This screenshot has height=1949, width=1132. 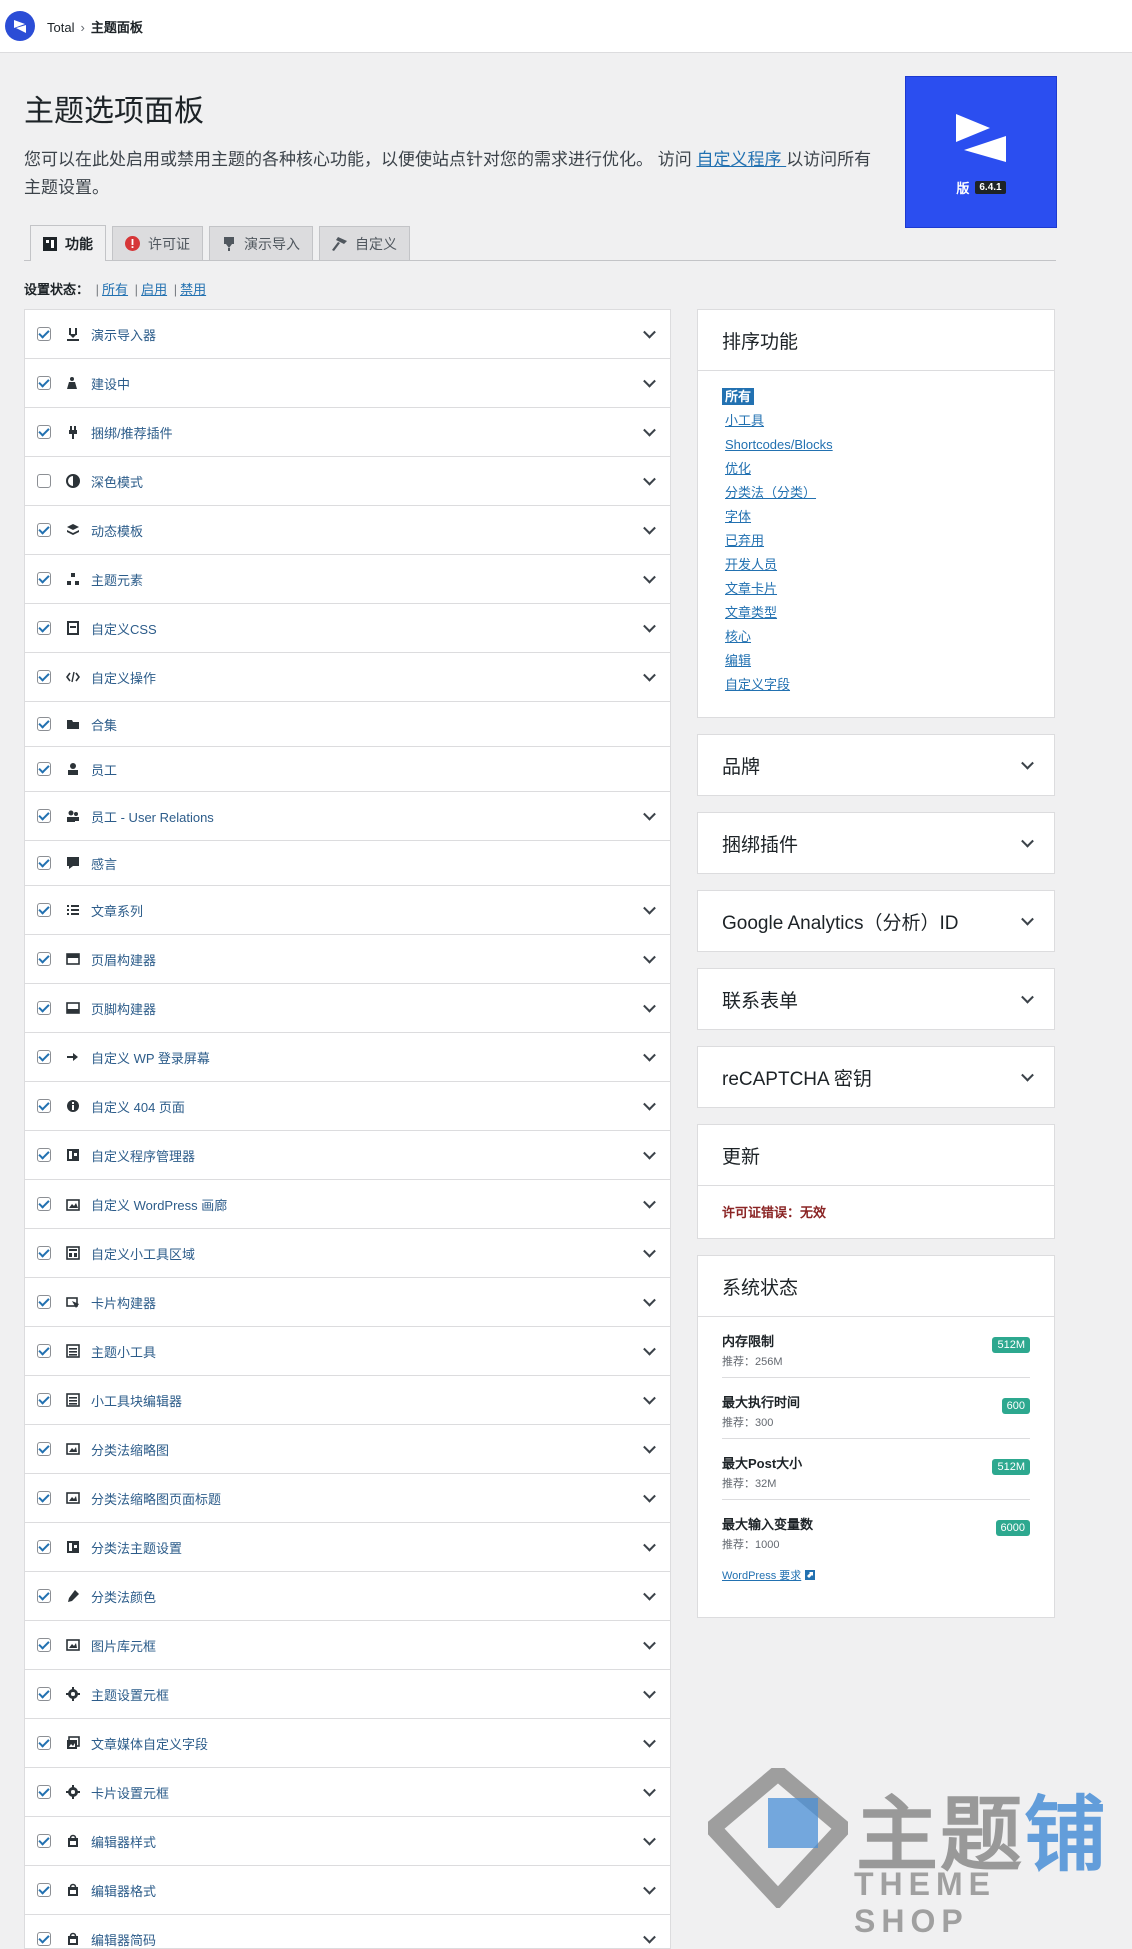 I want to click on sort-filter-item: Shortcodes/Blocks, so click(x=876, y=445).